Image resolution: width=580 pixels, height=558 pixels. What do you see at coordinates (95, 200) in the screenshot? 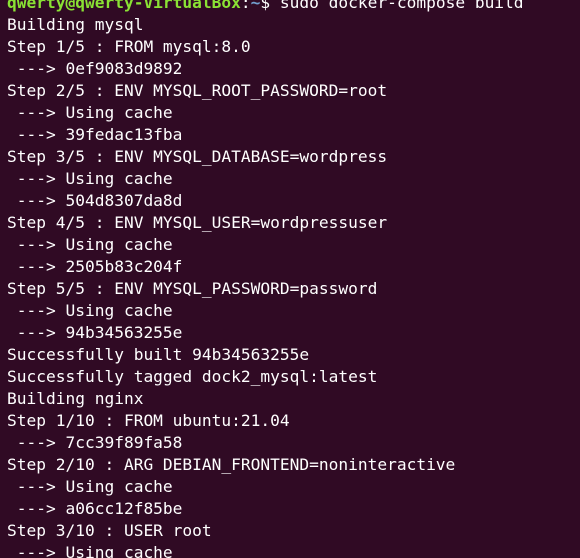
I see `output-line: ---> 504d8307da8d` at bounding box center [95, 200].